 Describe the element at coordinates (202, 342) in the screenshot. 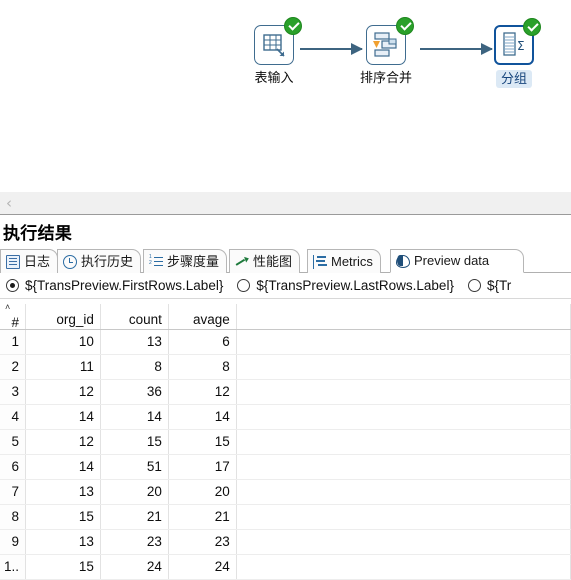

I see `cell-avage: 6` at that location.